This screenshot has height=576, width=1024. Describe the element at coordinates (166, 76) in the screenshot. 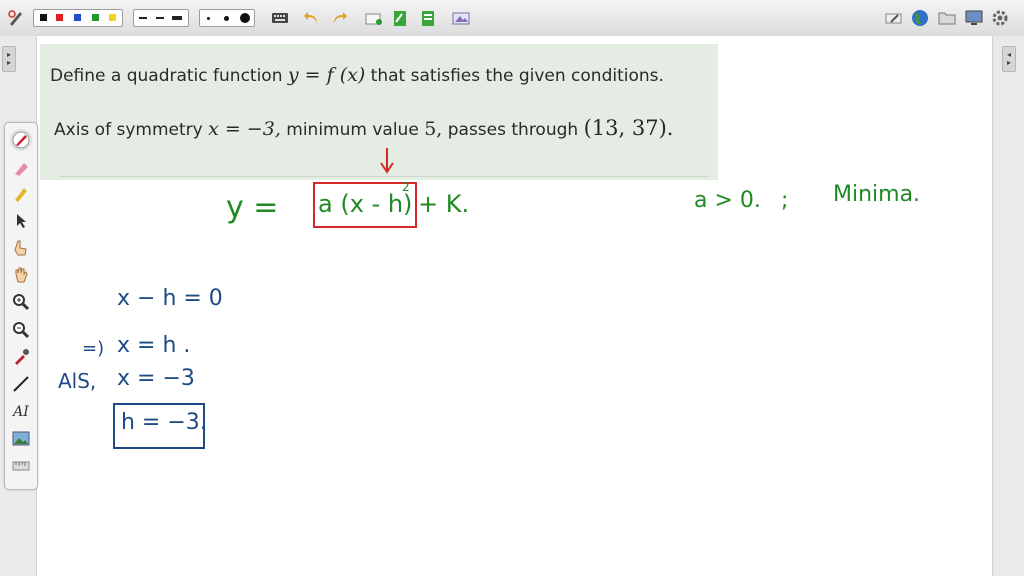

I see `question-text: Define a quadratic function` at that location.